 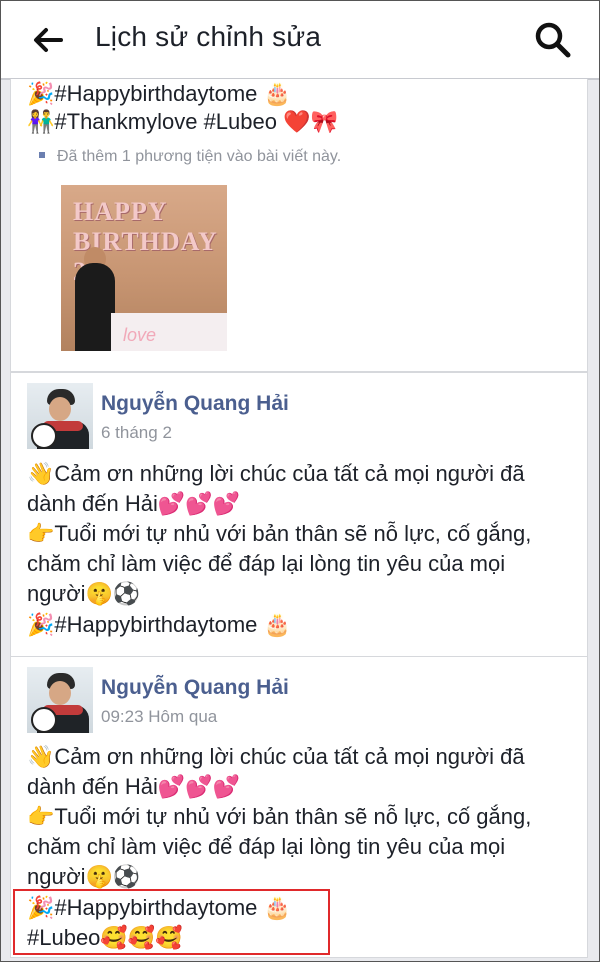 I want to click on post-timestamp: 09:23 Hôm qua, so click(x=159, y=717).